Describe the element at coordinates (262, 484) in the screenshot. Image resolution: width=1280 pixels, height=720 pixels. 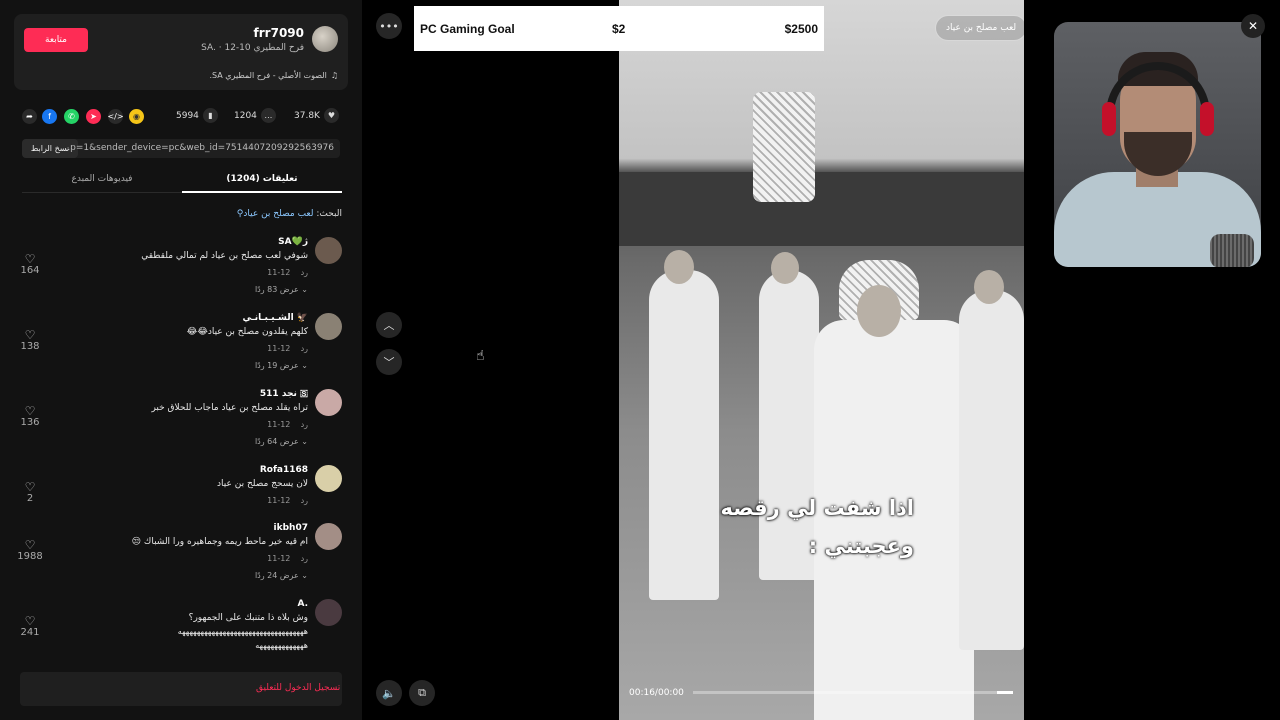
I see `comment-text: لان يسحج مصلح بن عياد` at that location.